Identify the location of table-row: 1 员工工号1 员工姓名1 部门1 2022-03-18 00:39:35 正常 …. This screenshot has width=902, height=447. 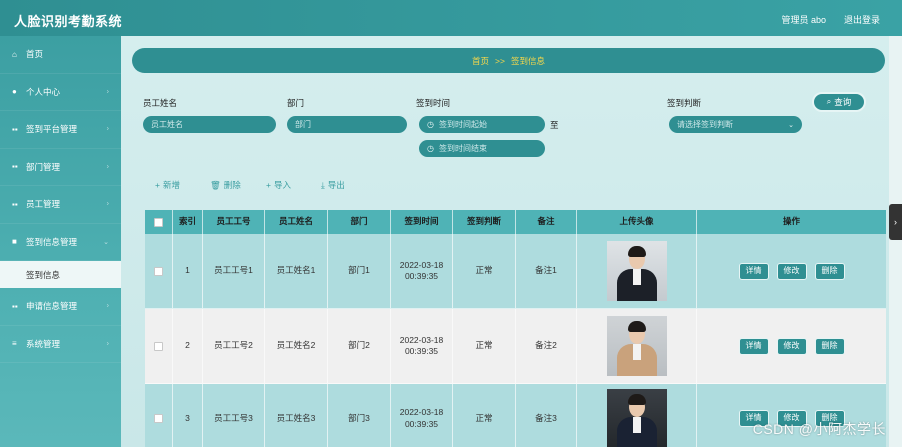
(515, 271).